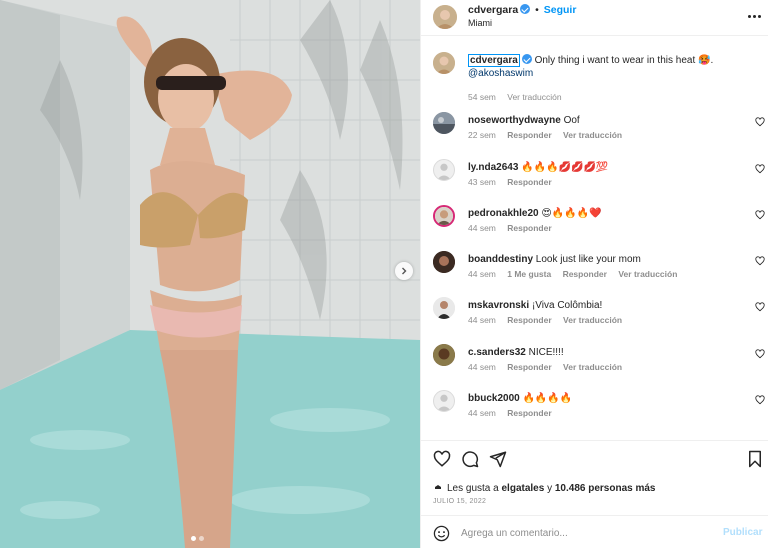 This screenshot has width=768, height=548. I want to click on author-line: cdvergara • Seguir, so click(522, 10).